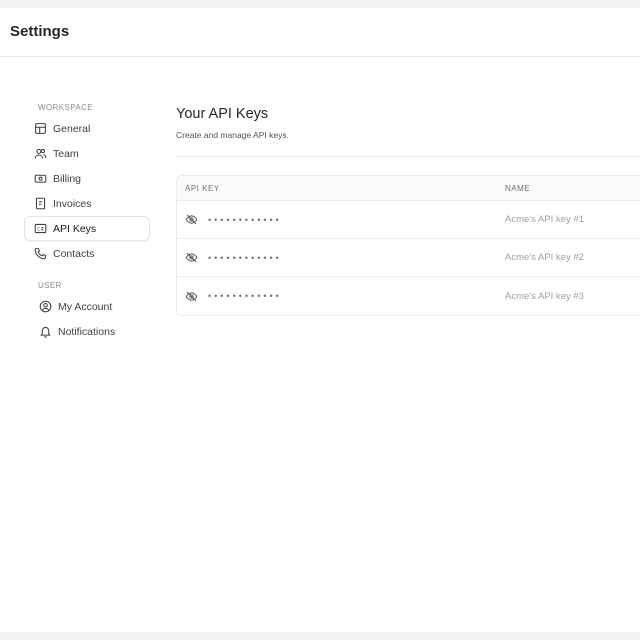 The image size is (640, 640). I want to click on column-header-name: NAME, so click(518, 188).